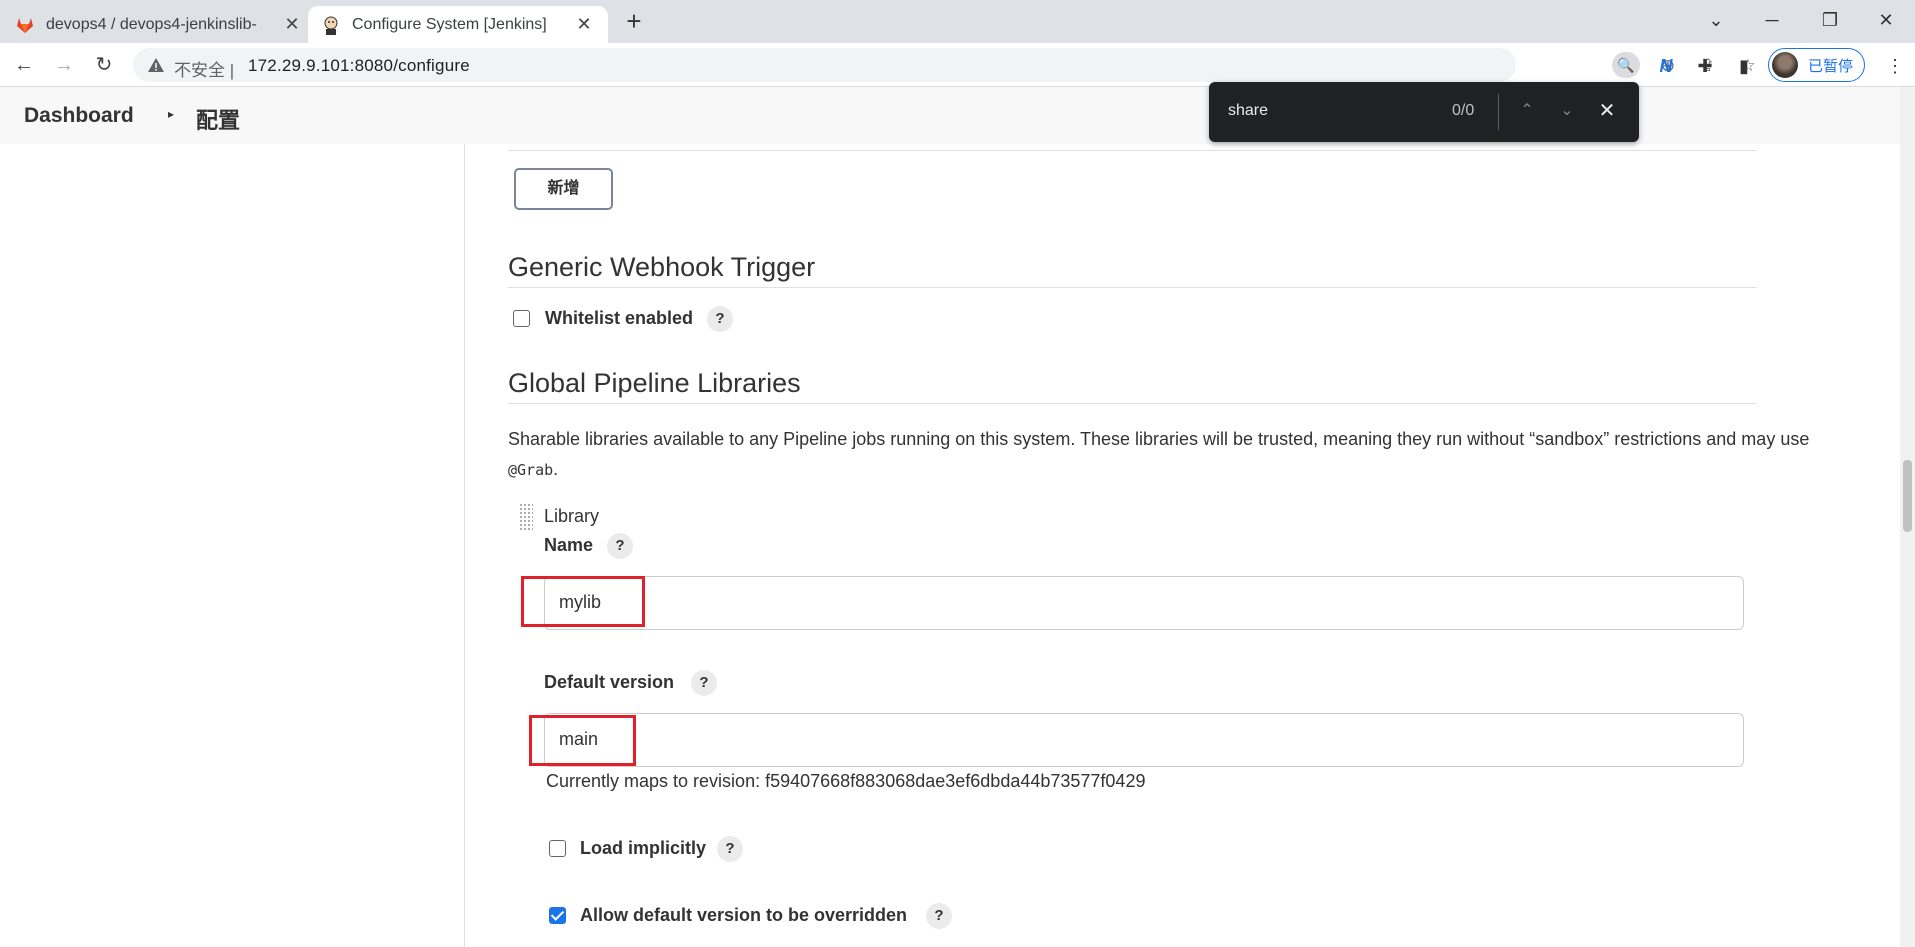  I want to click on find-input: share, so click(1248, 111).